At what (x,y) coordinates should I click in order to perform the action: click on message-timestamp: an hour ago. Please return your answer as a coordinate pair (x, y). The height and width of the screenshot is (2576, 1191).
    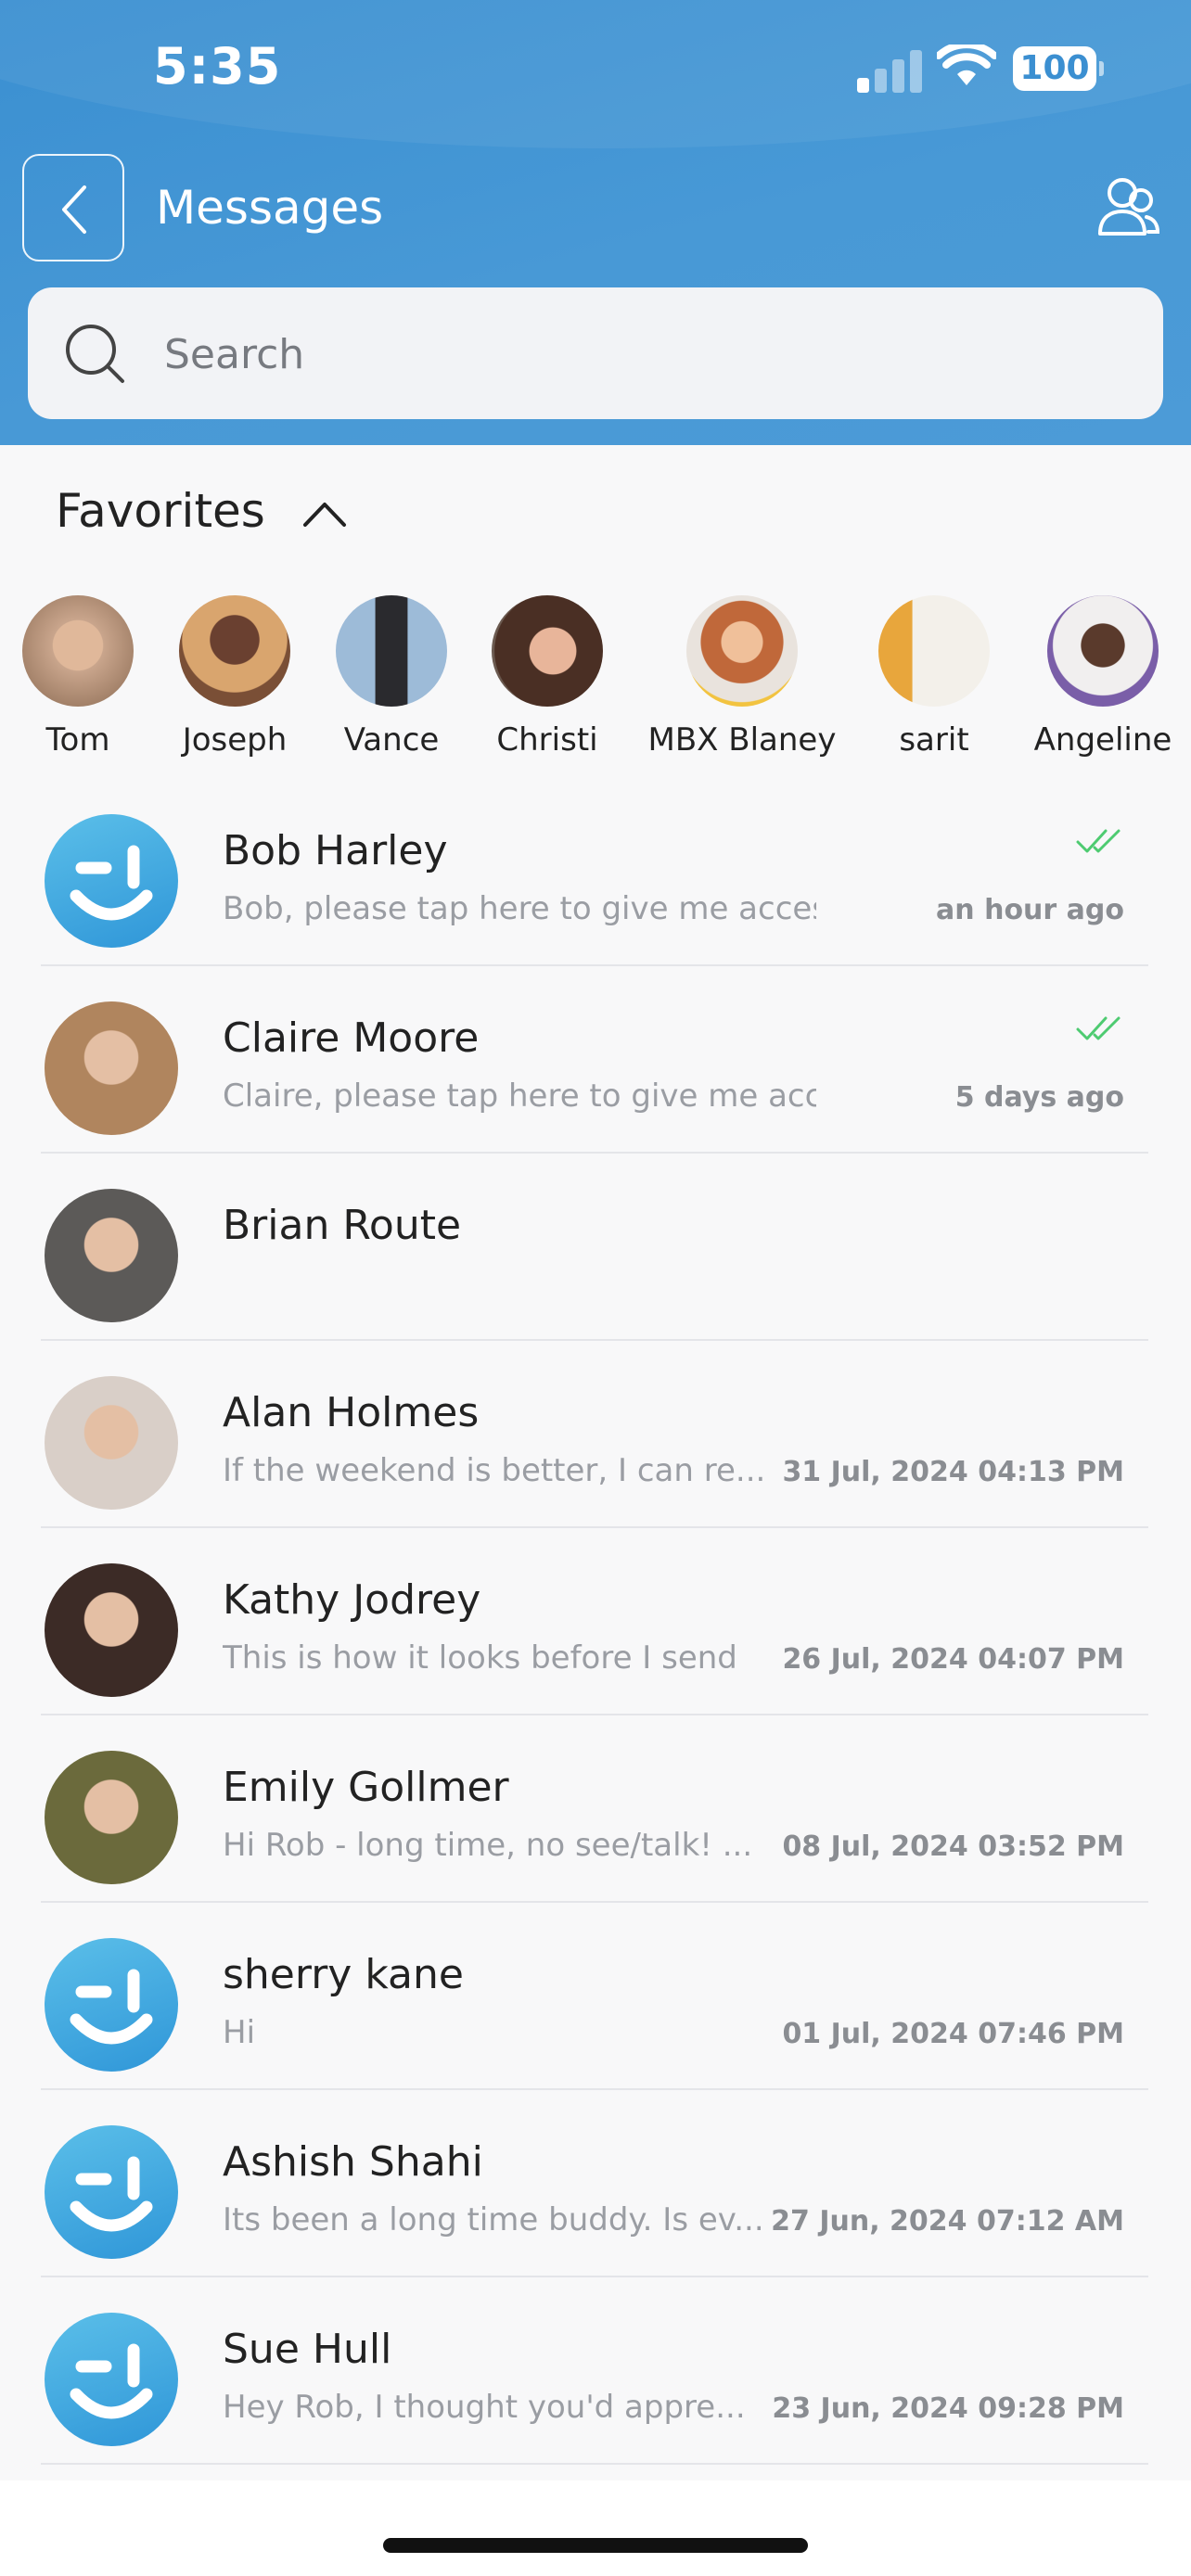
    Looking at the image, I should click on (1030, 910).